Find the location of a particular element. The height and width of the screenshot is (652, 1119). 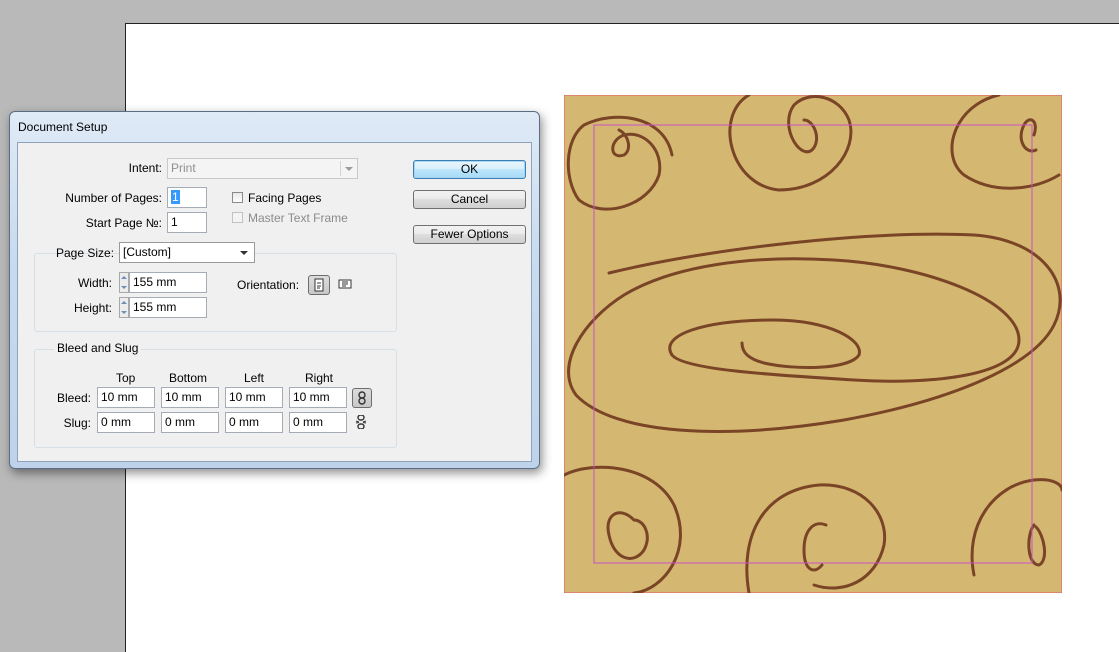

portrait-orientation-icon is located at coordinates (319, 285).